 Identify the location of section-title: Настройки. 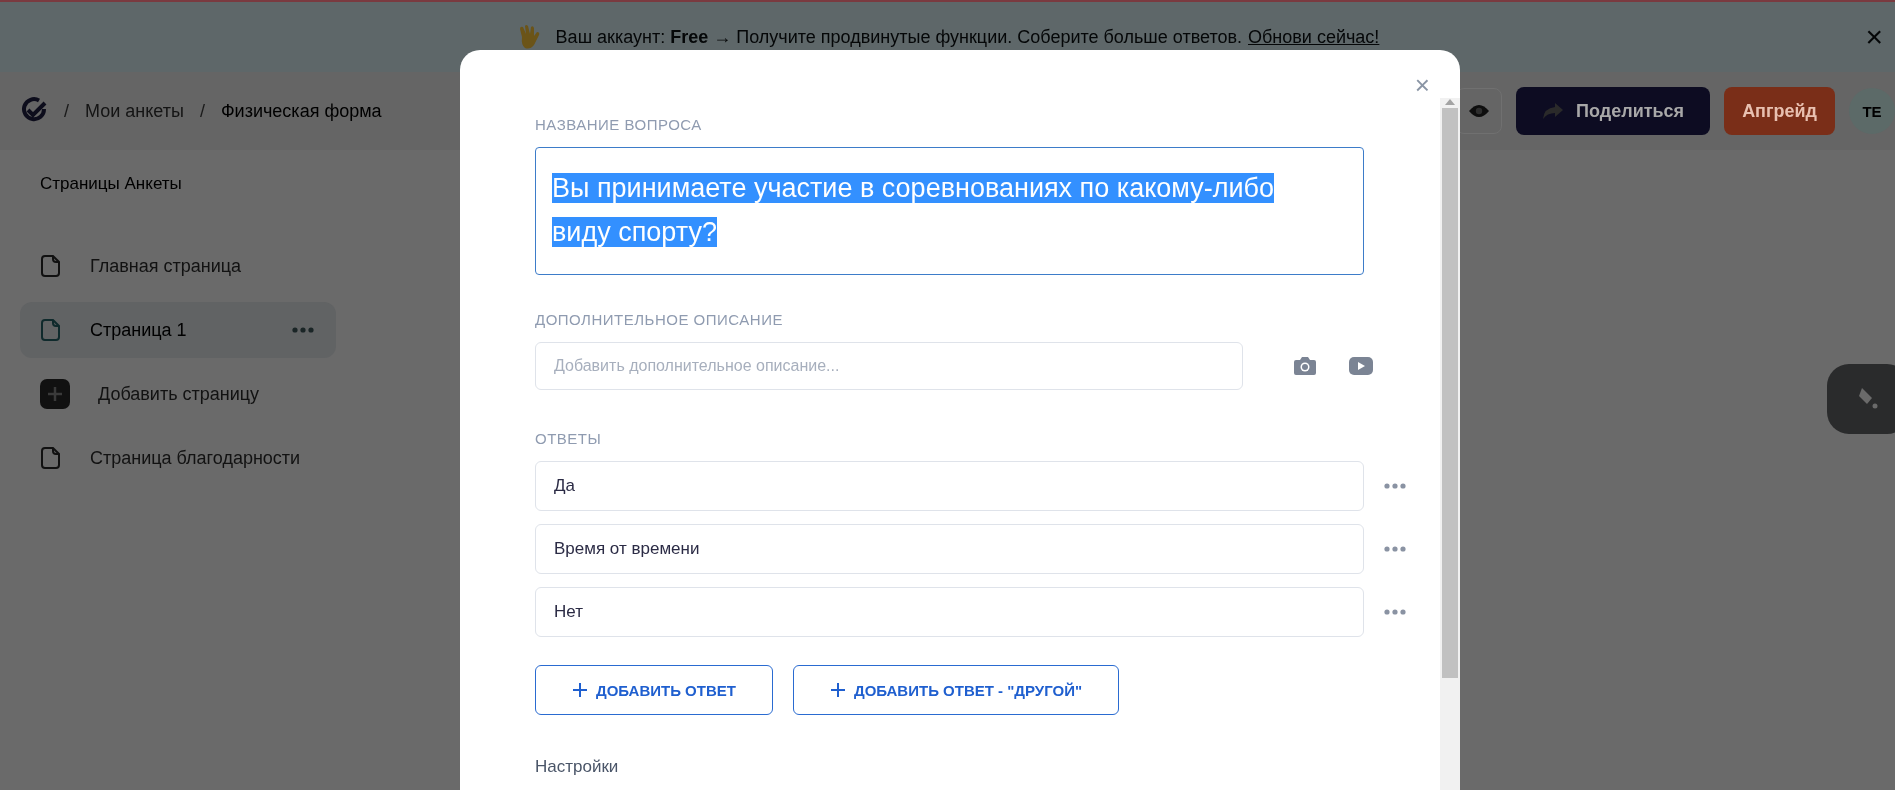
(577, 767).